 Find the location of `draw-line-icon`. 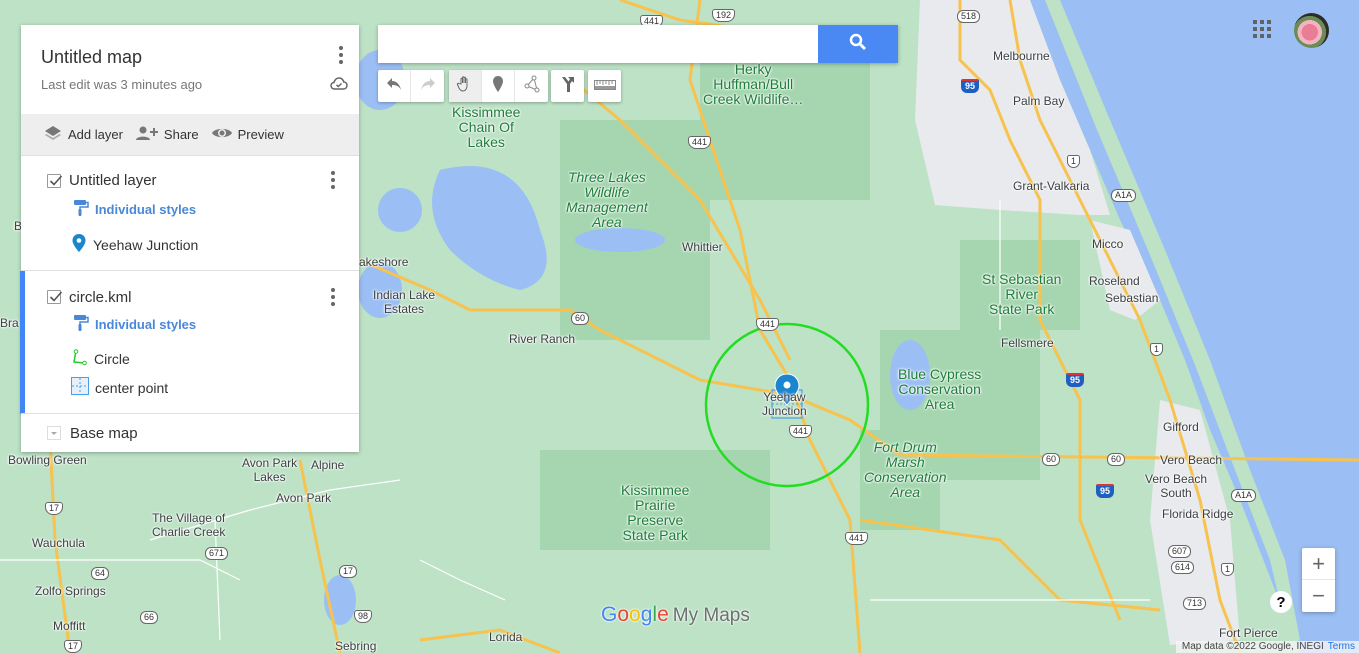

draw-line-icon is located at coordinates (532, 86).